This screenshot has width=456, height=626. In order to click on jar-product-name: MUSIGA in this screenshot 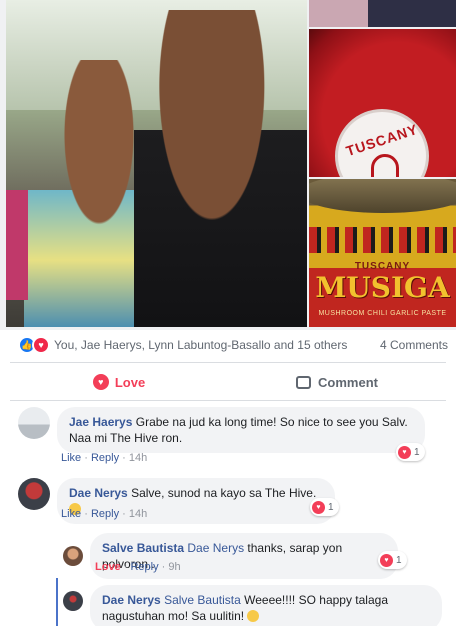, I will do `click(382, 287)`.